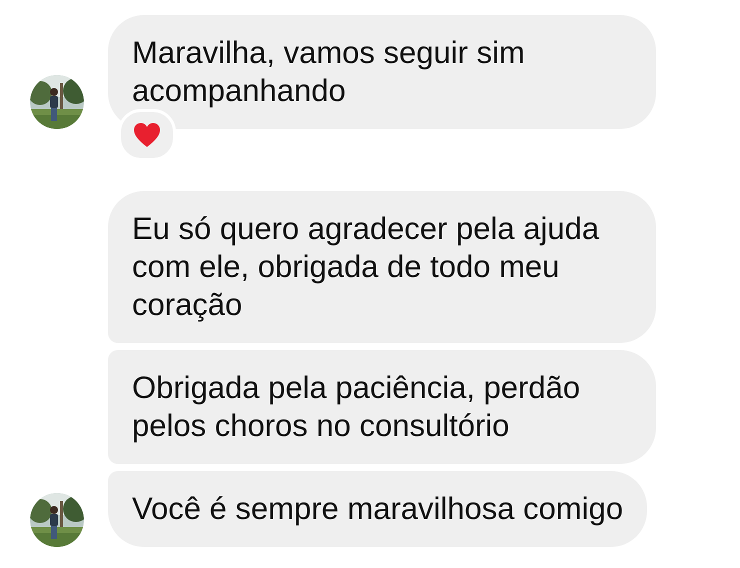  What do you see at coordinates (382, 407) in the screenshot?
I see `message-bubble: Obrigada pela paciência, perdão pelos choros no consultório` at bounding box center [382, 407].